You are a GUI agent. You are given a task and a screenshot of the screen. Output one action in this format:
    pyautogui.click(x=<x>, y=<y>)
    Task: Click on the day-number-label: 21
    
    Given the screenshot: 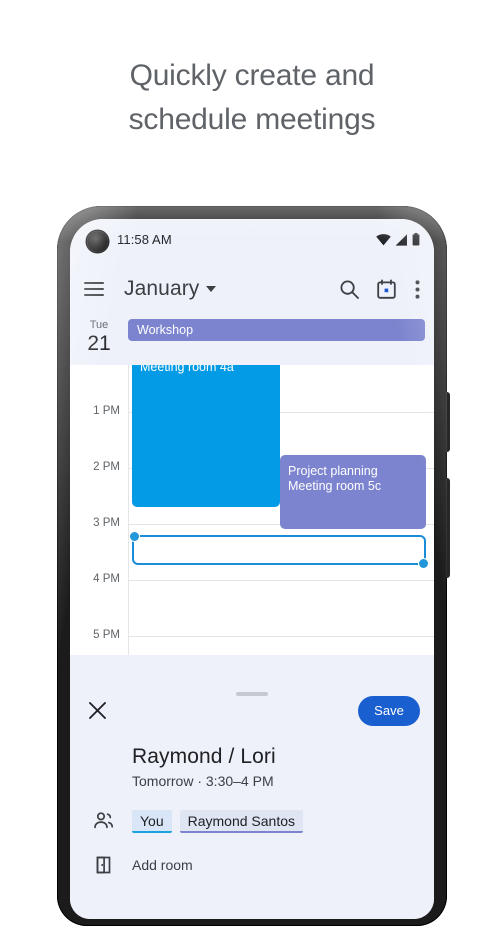 What is the action you would take?
    pyautogui.click(x=99, y=343)
    